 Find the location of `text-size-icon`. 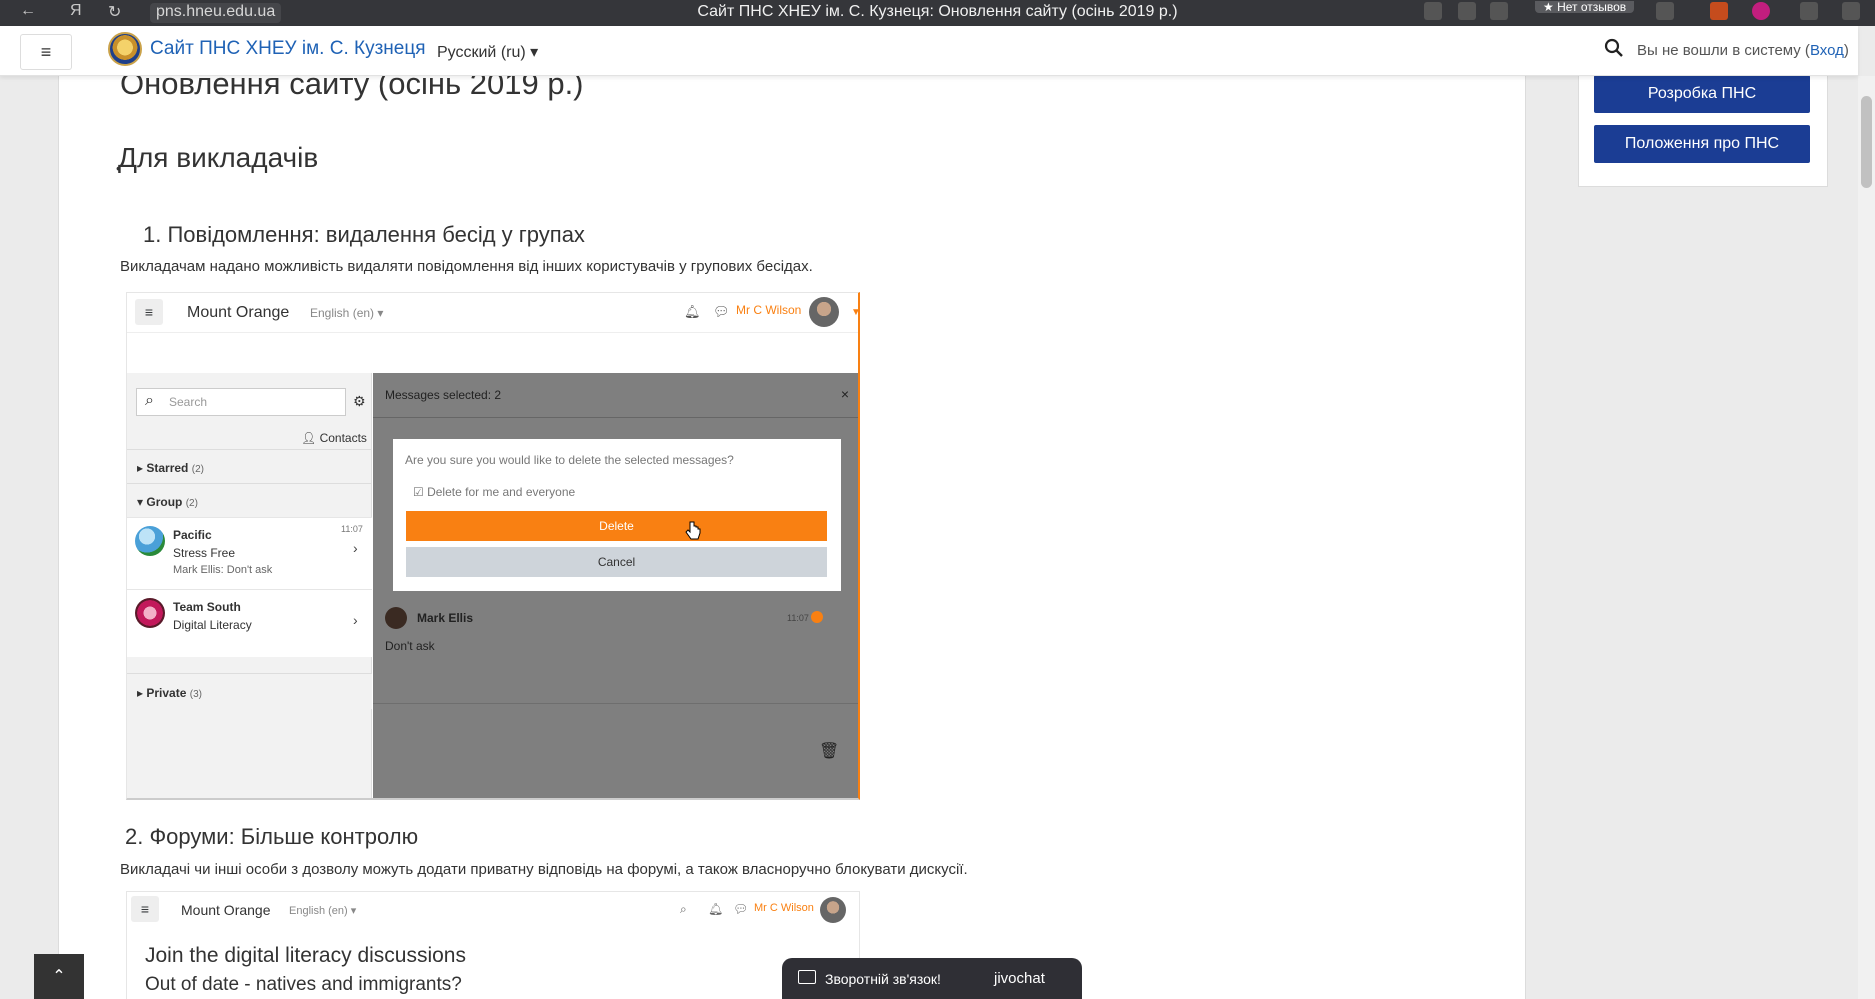

text-size-icon is located at coordinates (1499, 11).